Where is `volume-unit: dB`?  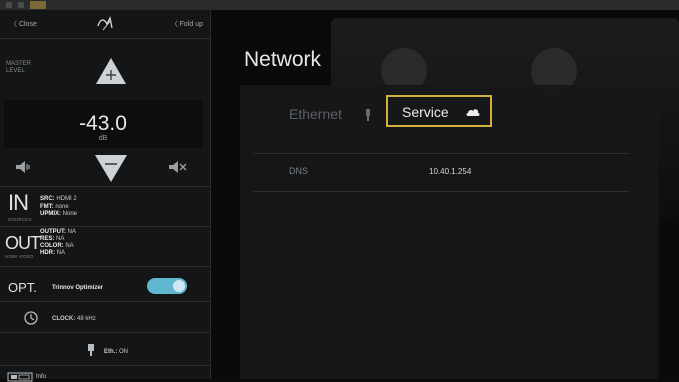
volume-unit: dB is located at coordinates (103, 138).